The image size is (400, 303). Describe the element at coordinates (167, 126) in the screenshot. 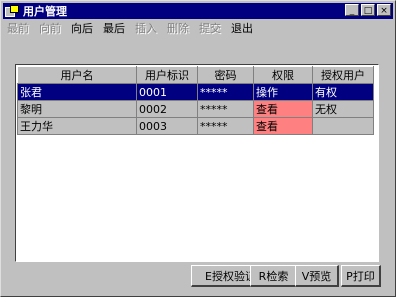

I see `cell-userid: 0003` at that location.